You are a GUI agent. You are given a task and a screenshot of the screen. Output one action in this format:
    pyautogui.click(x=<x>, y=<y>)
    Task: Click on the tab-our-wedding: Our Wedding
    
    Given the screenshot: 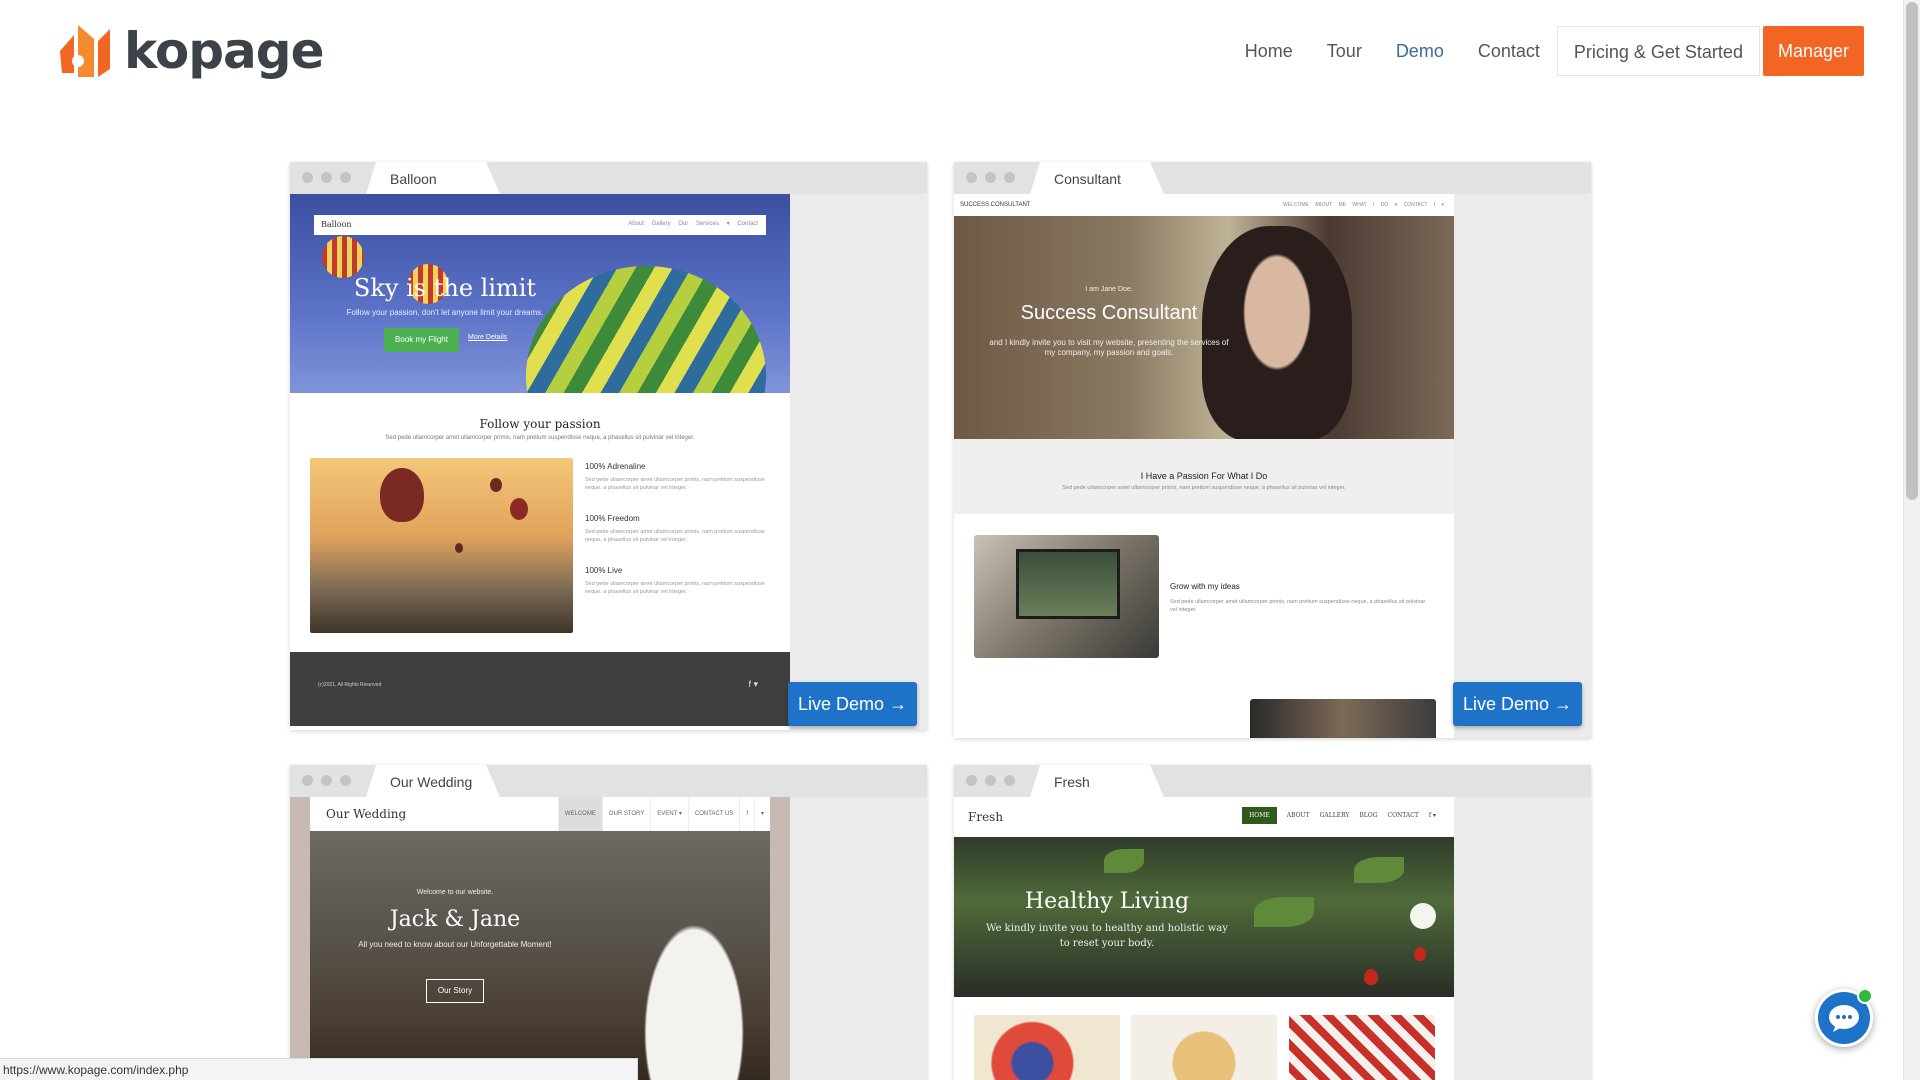 What is the action you would take?
    pyautogui.click(x=433, y=781)
    